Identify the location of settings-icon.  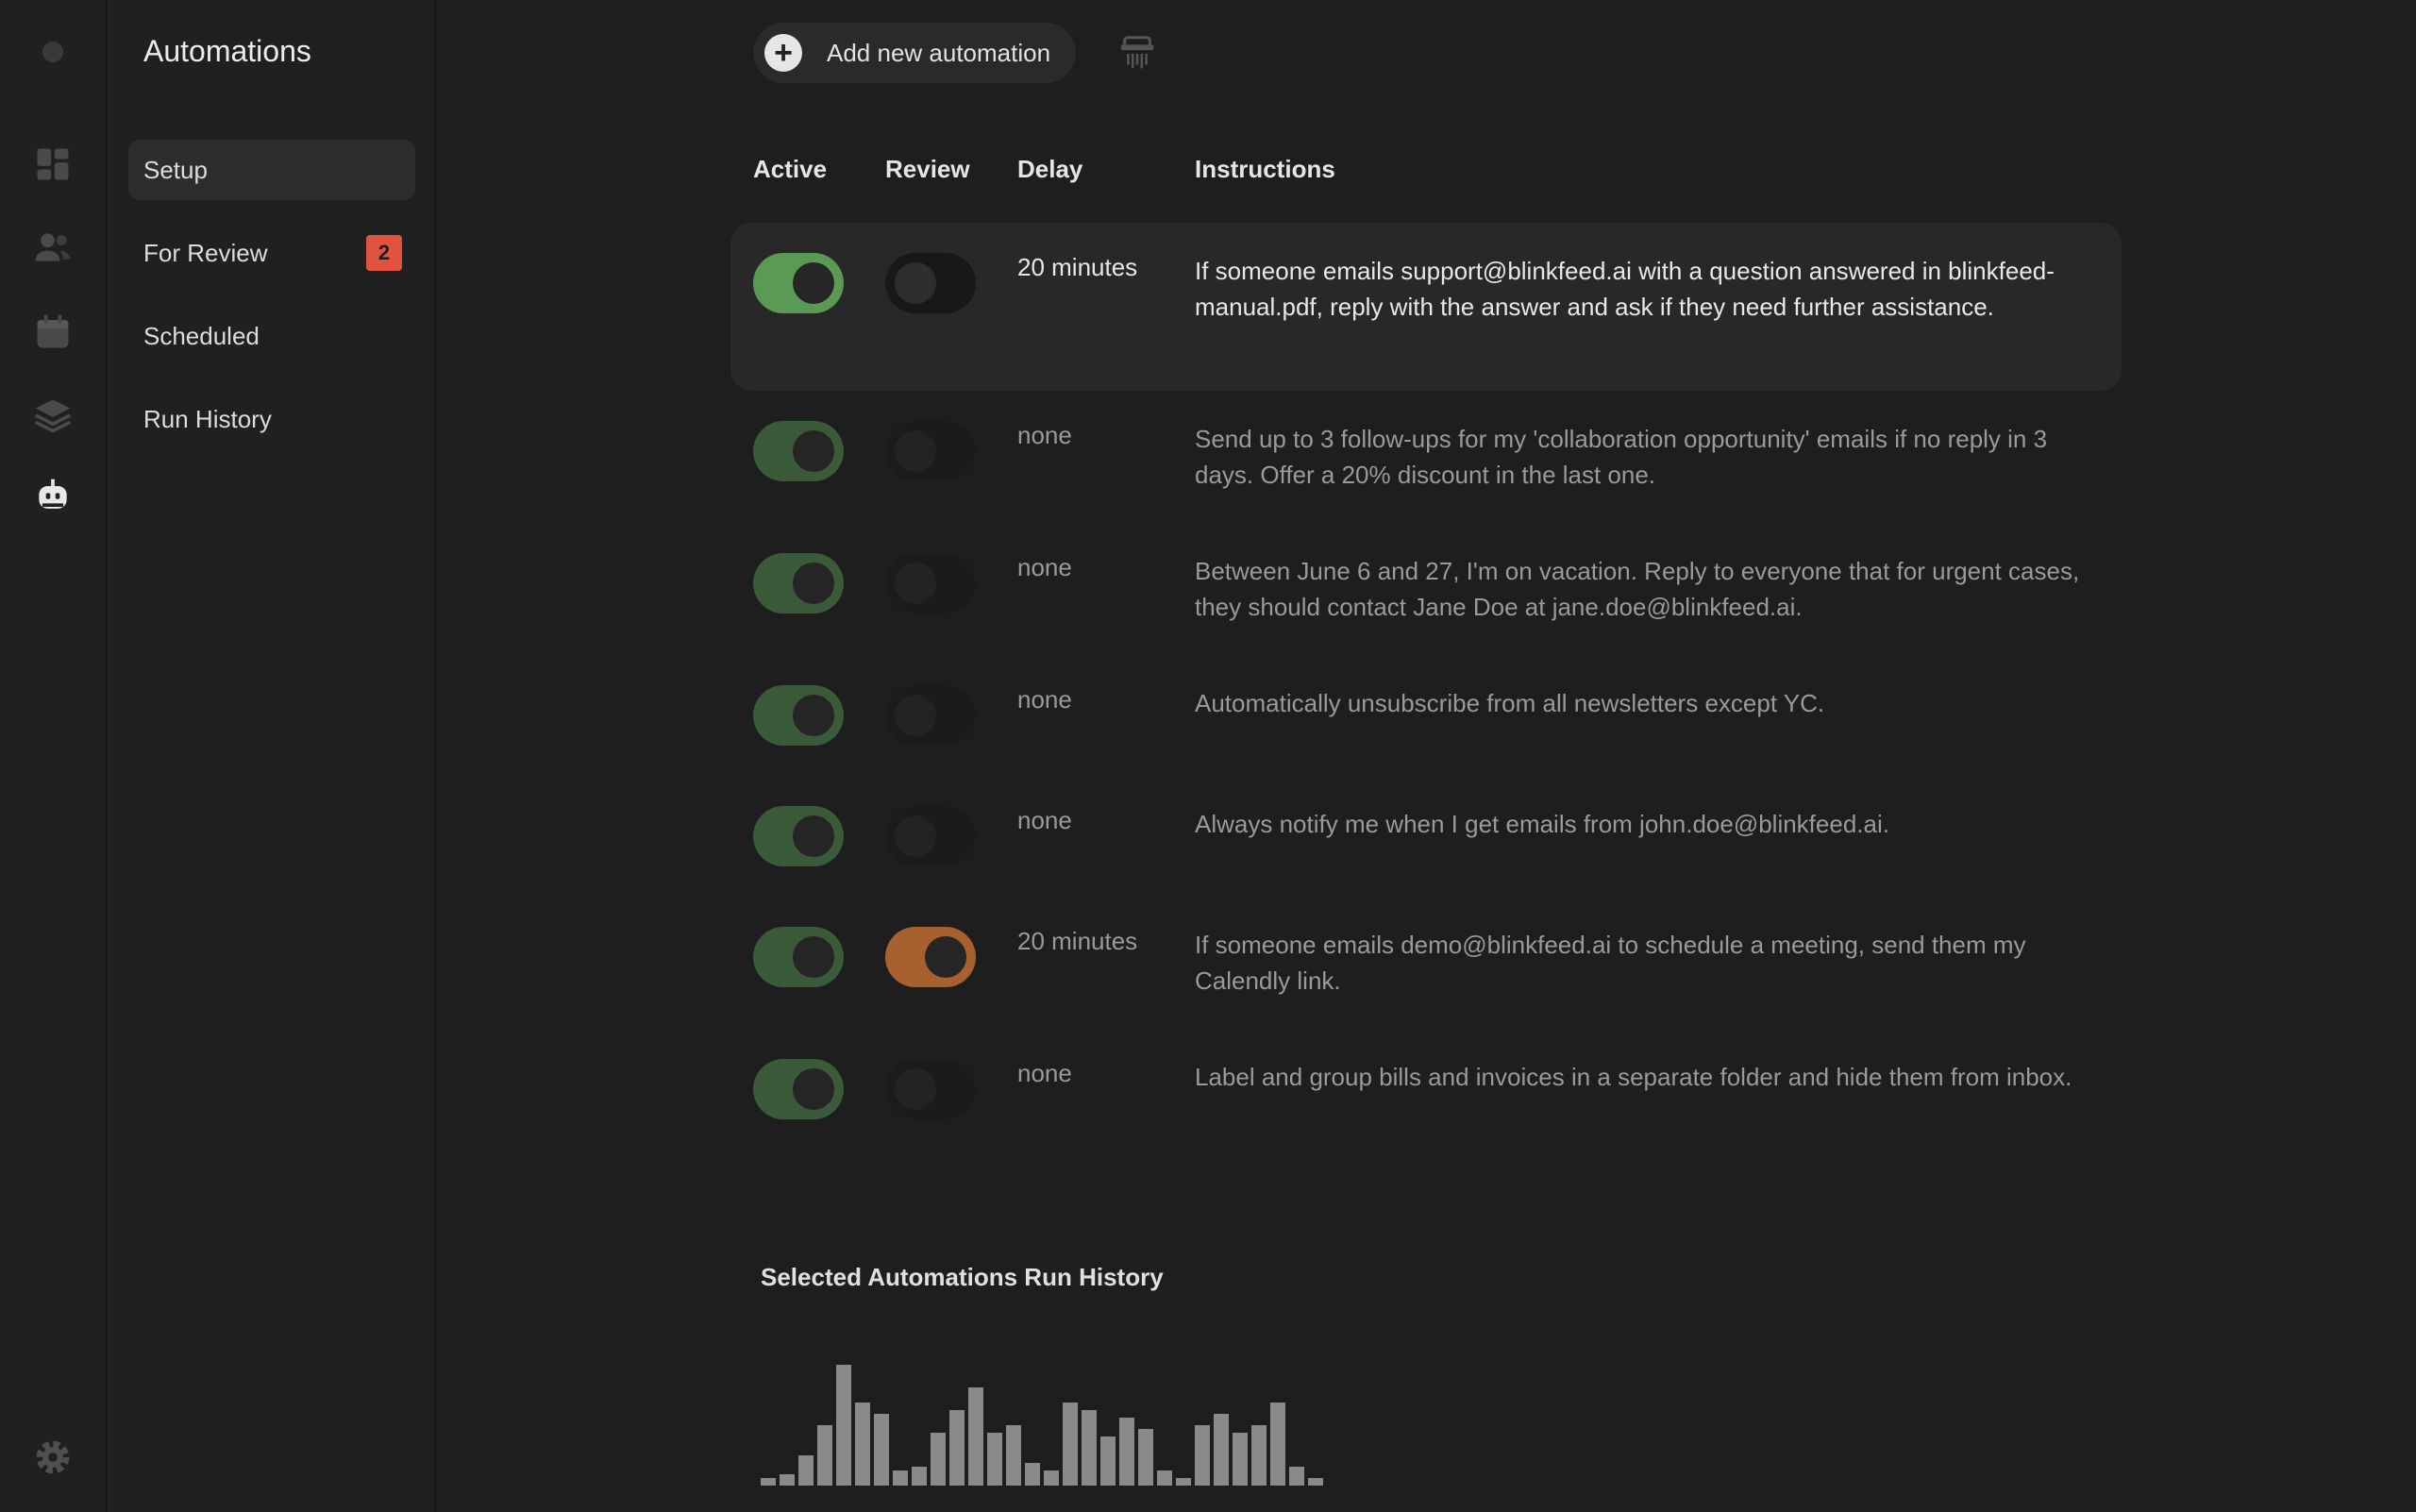
(52, 1457).